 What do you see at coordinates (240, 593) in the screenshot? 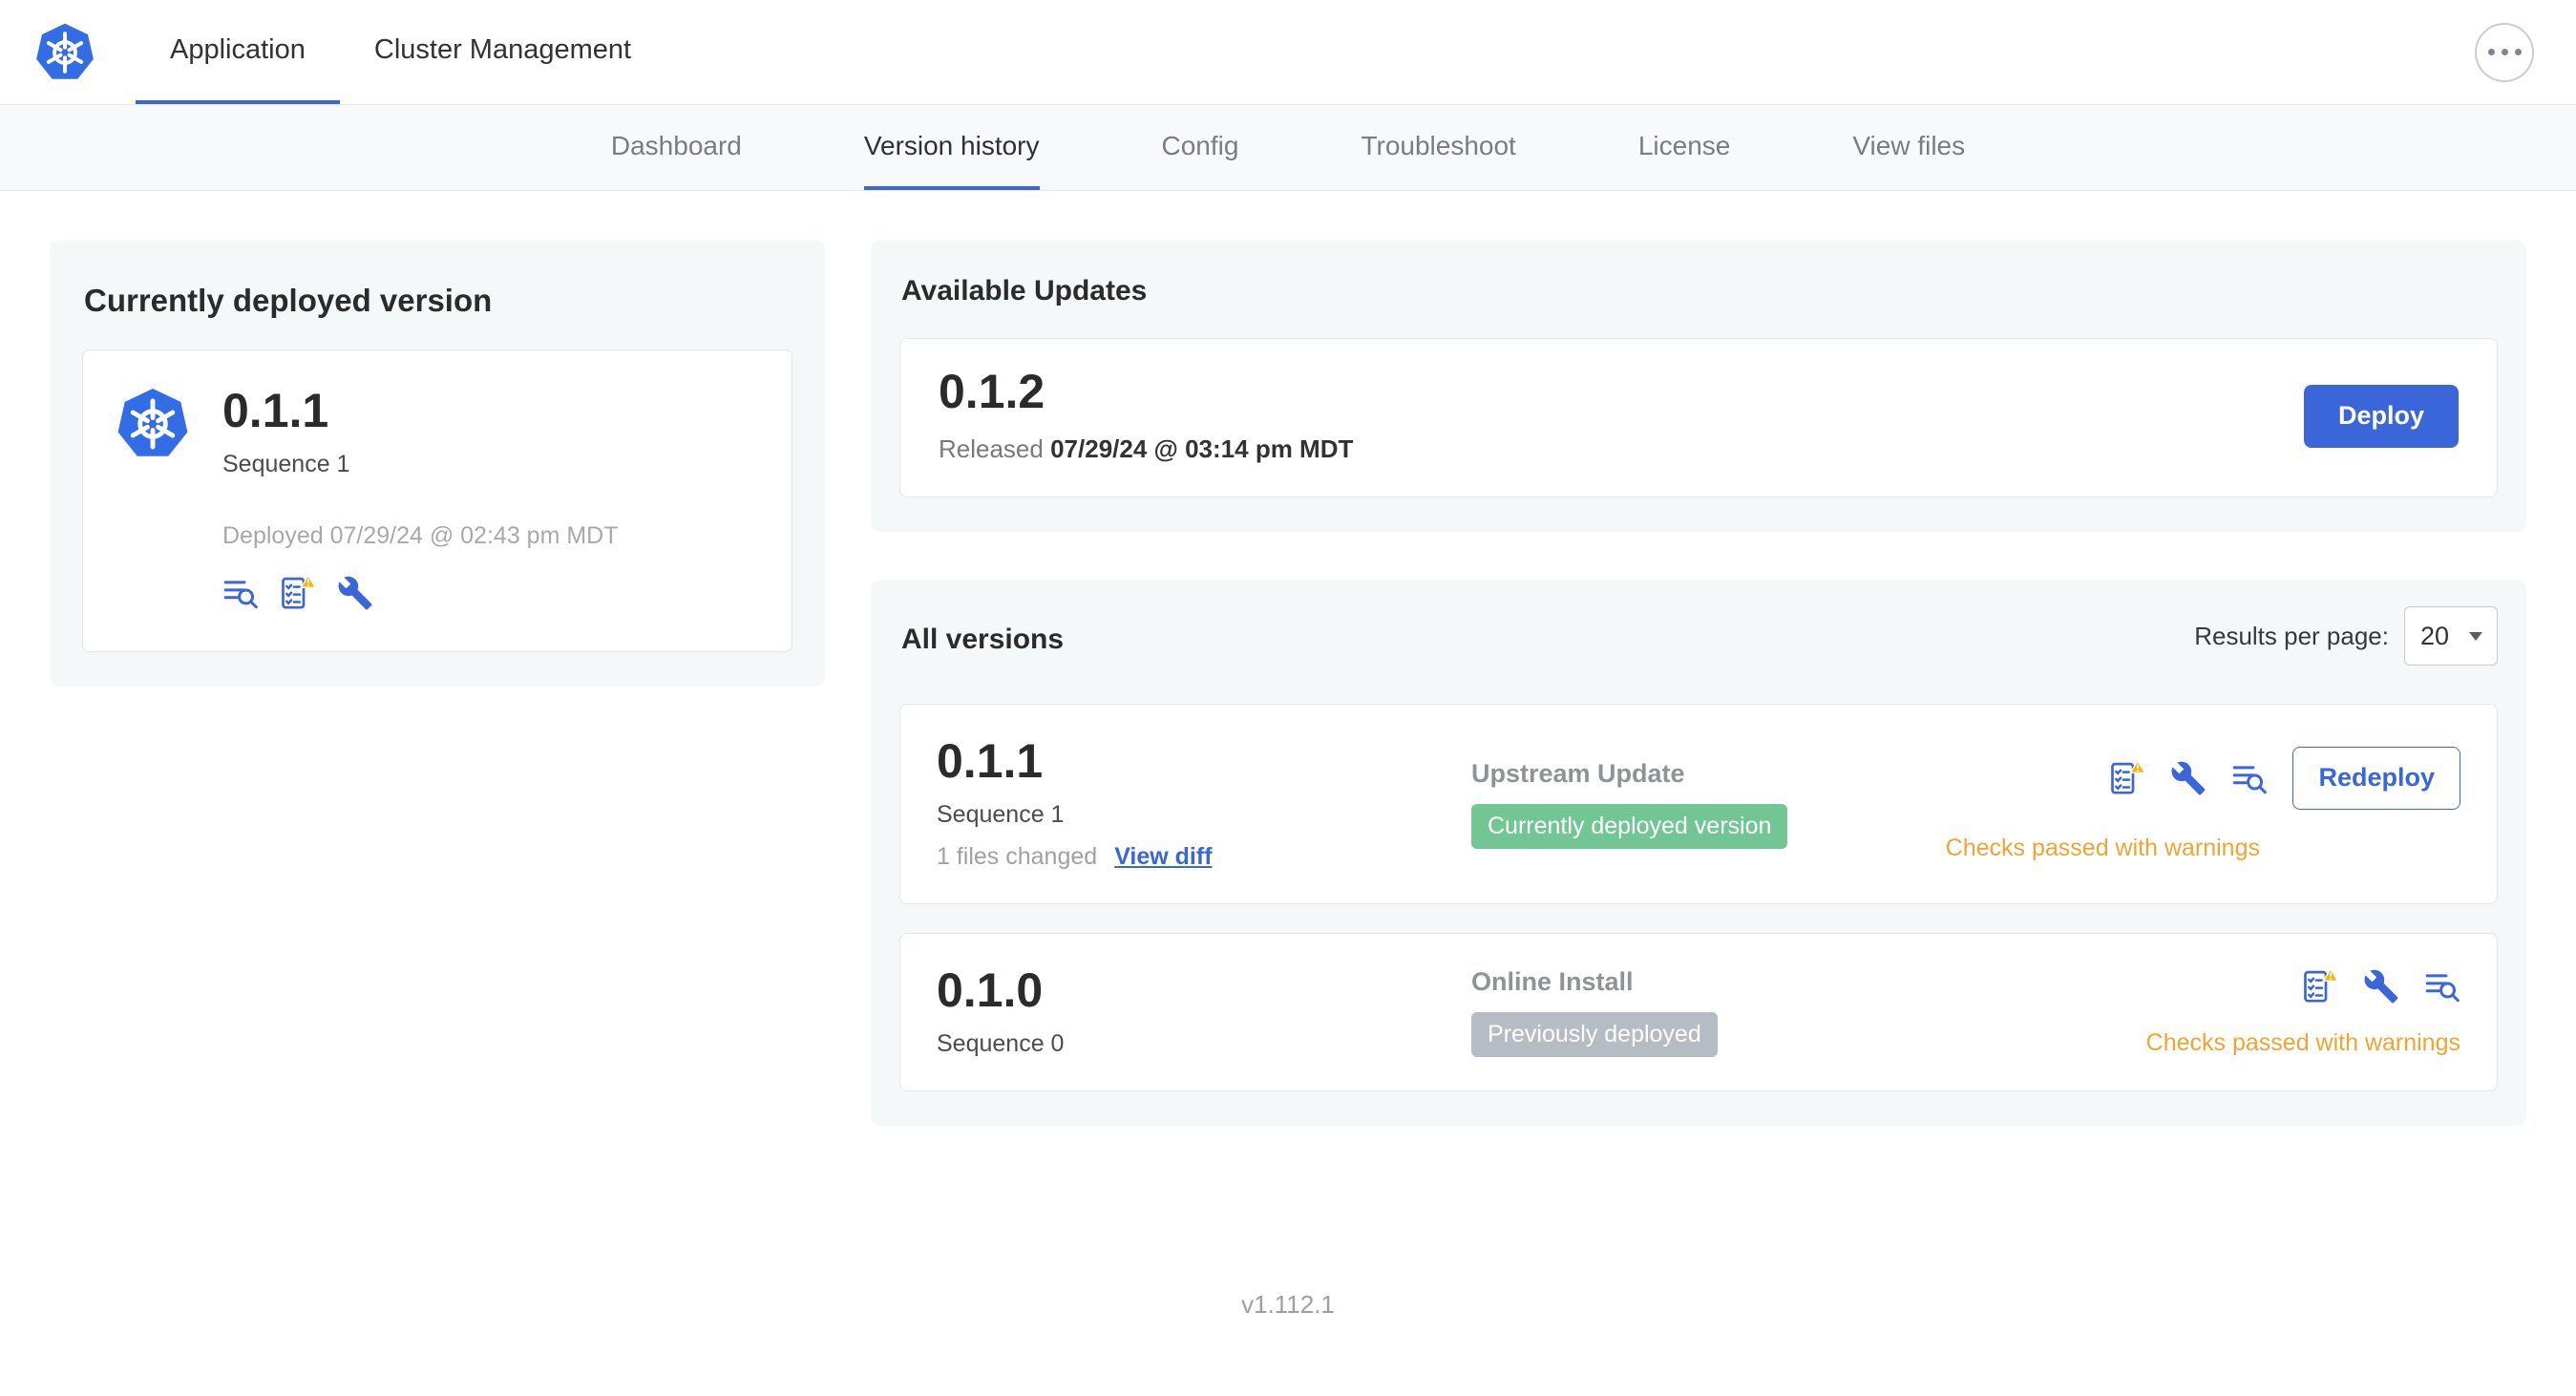
I see `release-notes-icon` at bounding box center [240, 593].